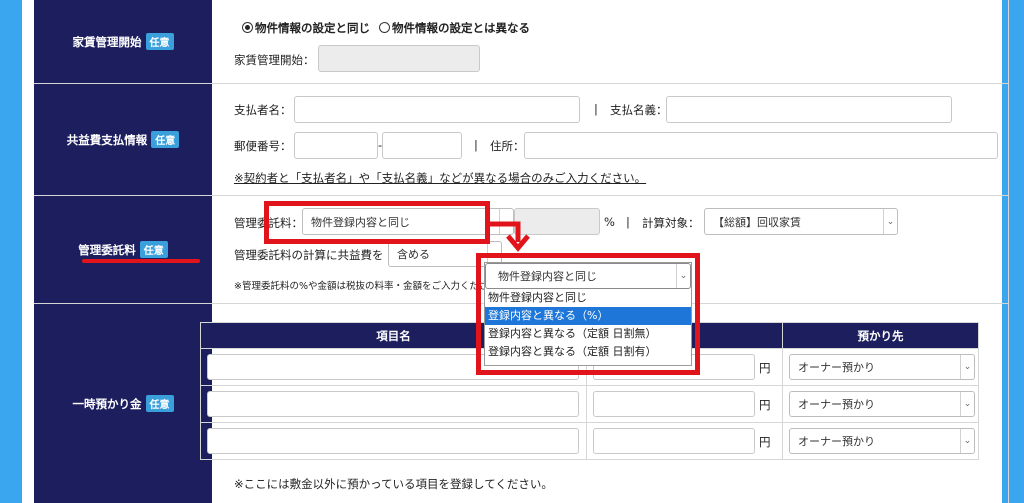  What do you see at coordinates (107, 41) in the screenshot?
I see `row-label-text: 家賃管理開始` at bounding box center [107, 41].